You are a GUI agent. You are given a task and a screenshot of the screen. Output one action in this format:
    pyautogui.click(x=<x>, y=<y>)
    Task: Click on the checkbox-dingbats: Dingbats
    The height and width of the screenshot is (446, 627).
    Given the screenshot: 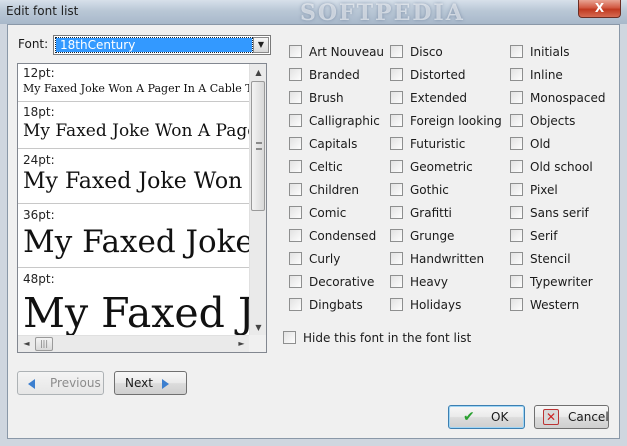 What is the action you would take?
    pyautogui.click(x=326, y=306)
    